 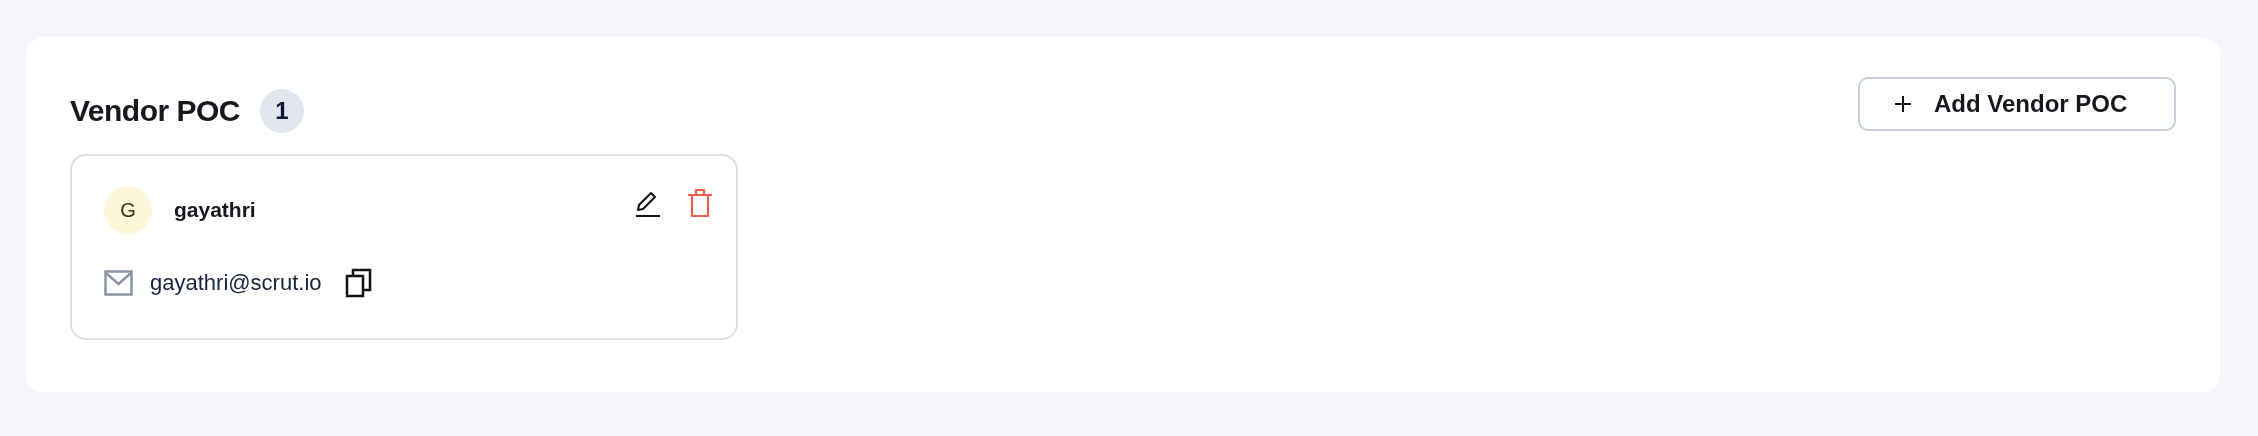 I want to click on envelope-icon, so click(x=118, y=283).